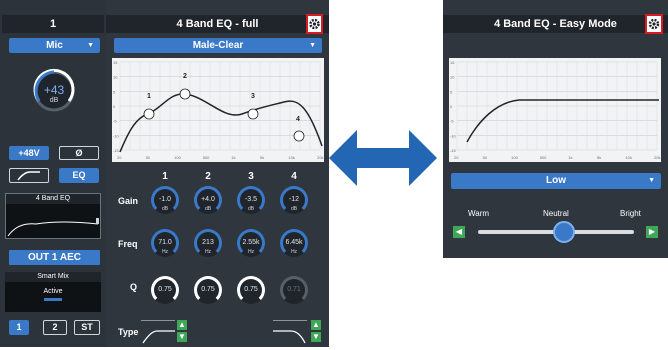 This screenshot has width=668, height=350. I want to click on hpf-button, so click(29, 175).